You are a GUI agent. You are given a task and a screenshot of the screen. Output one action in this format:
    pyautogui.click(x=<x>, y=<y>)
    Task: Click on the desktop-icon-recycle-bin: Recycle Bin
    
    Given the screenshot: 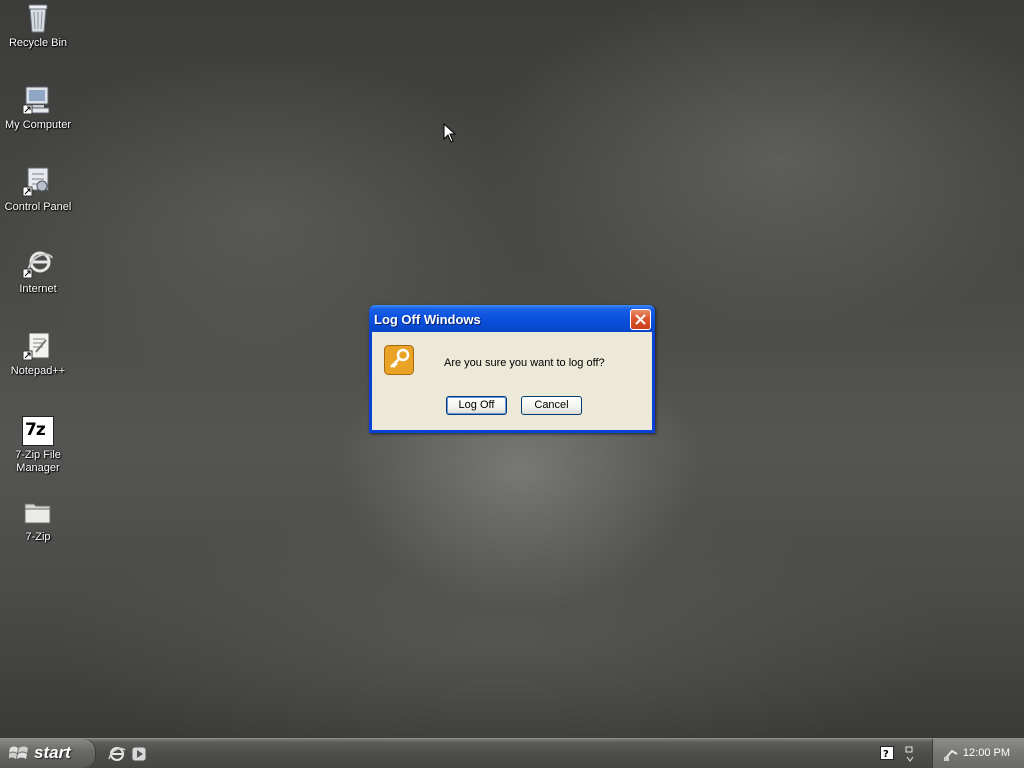 What is the action you would take?
    pyautogui.click(x=38, y=26)
    